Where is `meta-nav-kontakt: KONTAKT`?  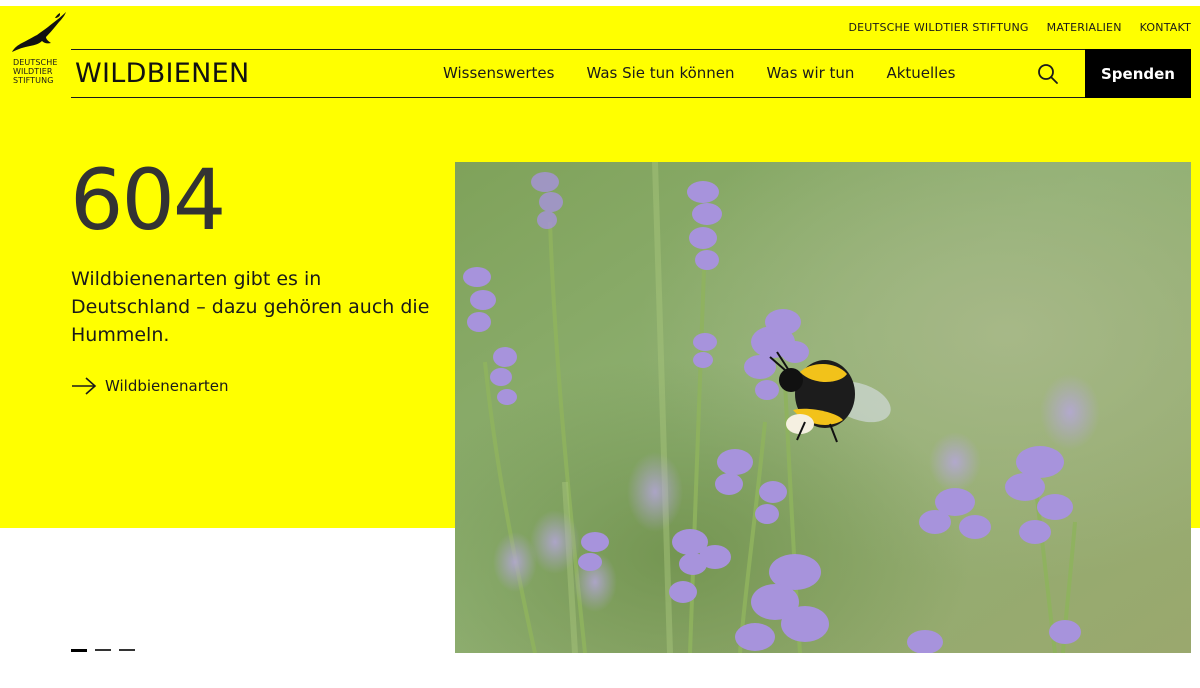 meta-nav-kontakt: KONTAKT is located at coordinates (1165, 27).